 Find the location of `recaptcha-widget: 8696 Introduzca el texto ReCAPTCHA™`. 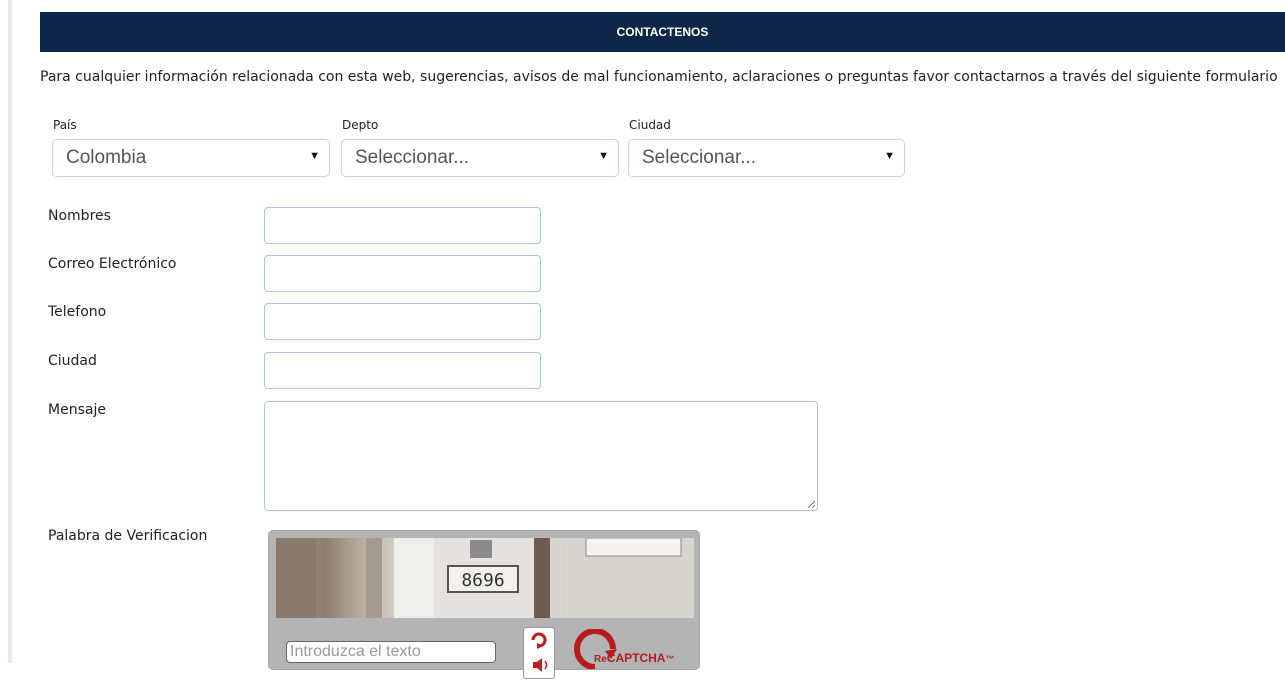

recaptcha-widget: 8696 Introduzca el texto ReCAPTCHA™ is located at coordinates (484, 604).